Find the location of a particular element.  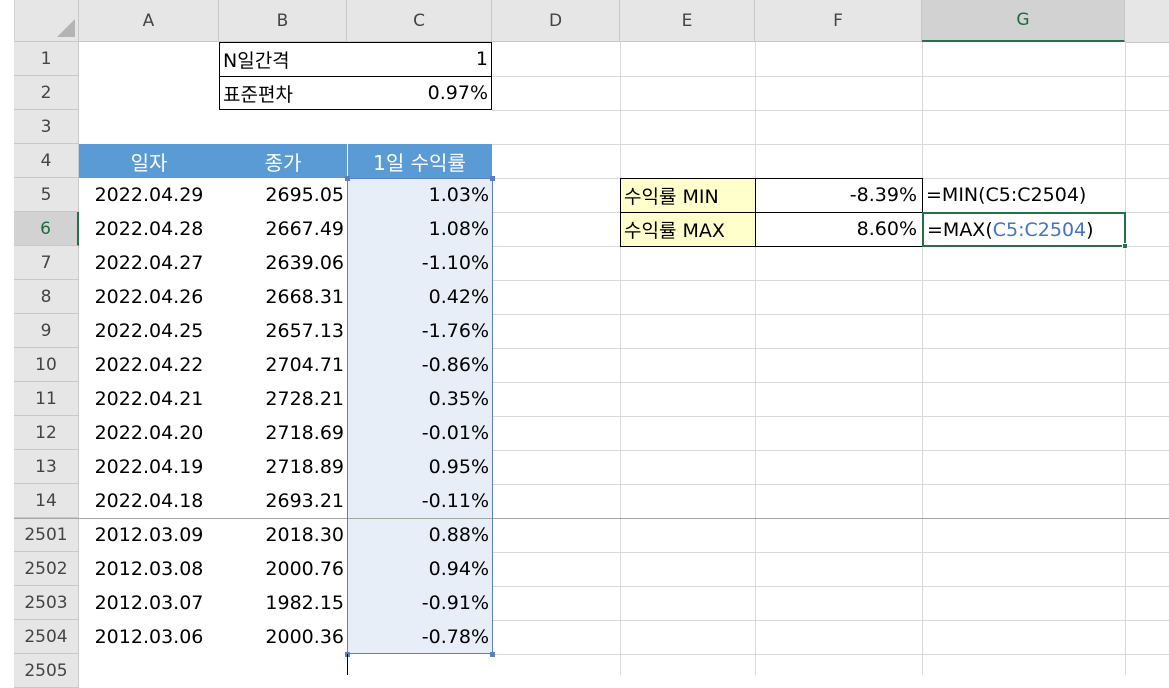

column-header-b: B is located at coordinates (283, 21).